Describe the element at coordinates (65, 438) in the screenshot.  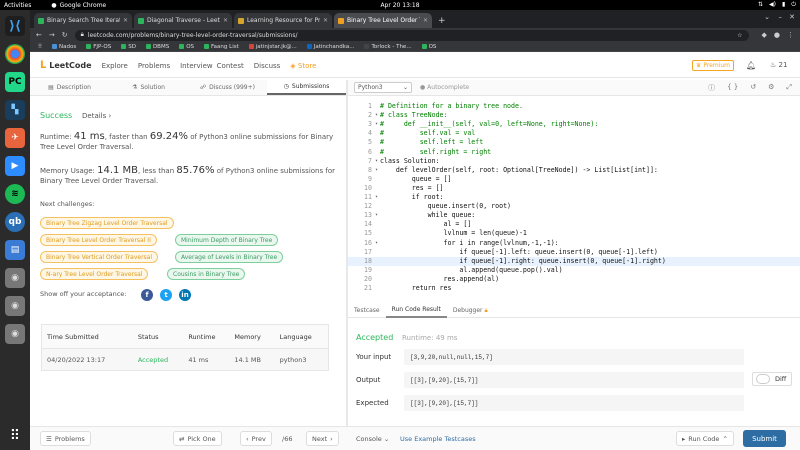
I see `problems-button: ☰ Problems` at that location.